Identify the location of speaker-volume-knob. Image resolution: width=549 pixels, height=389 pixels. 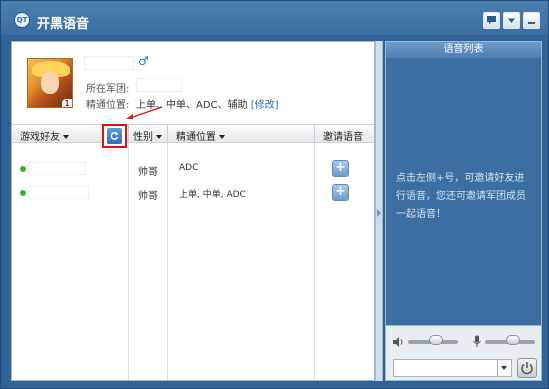
(435, 340).